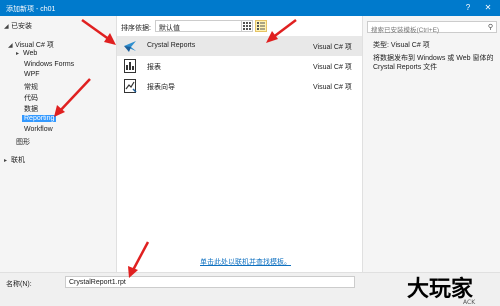 This screenshot has width=500, height=306. I want to click on tree-item-online: ▸ 联机, so click(14, 160).